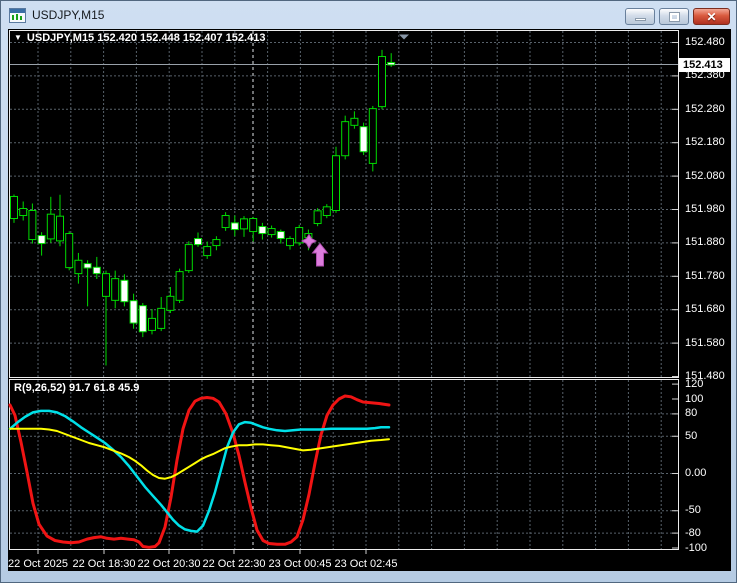 The width and height of the screenshot is (737, 583). Describe the element at coordinates (705, 242) in the screenshot. I see `price-tick-label: 151.880` at that location.